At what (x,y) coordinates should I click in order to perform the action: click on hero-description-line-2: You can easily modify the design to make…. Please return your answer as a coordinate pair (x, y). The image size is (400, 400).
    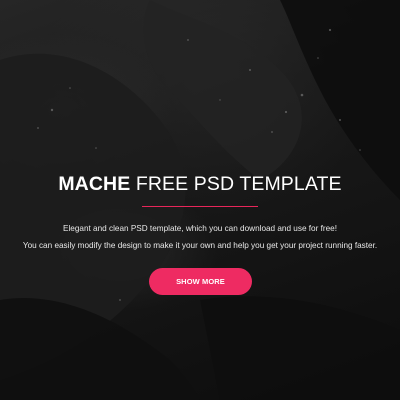
    Looking at the image, I should click on (200, 245).